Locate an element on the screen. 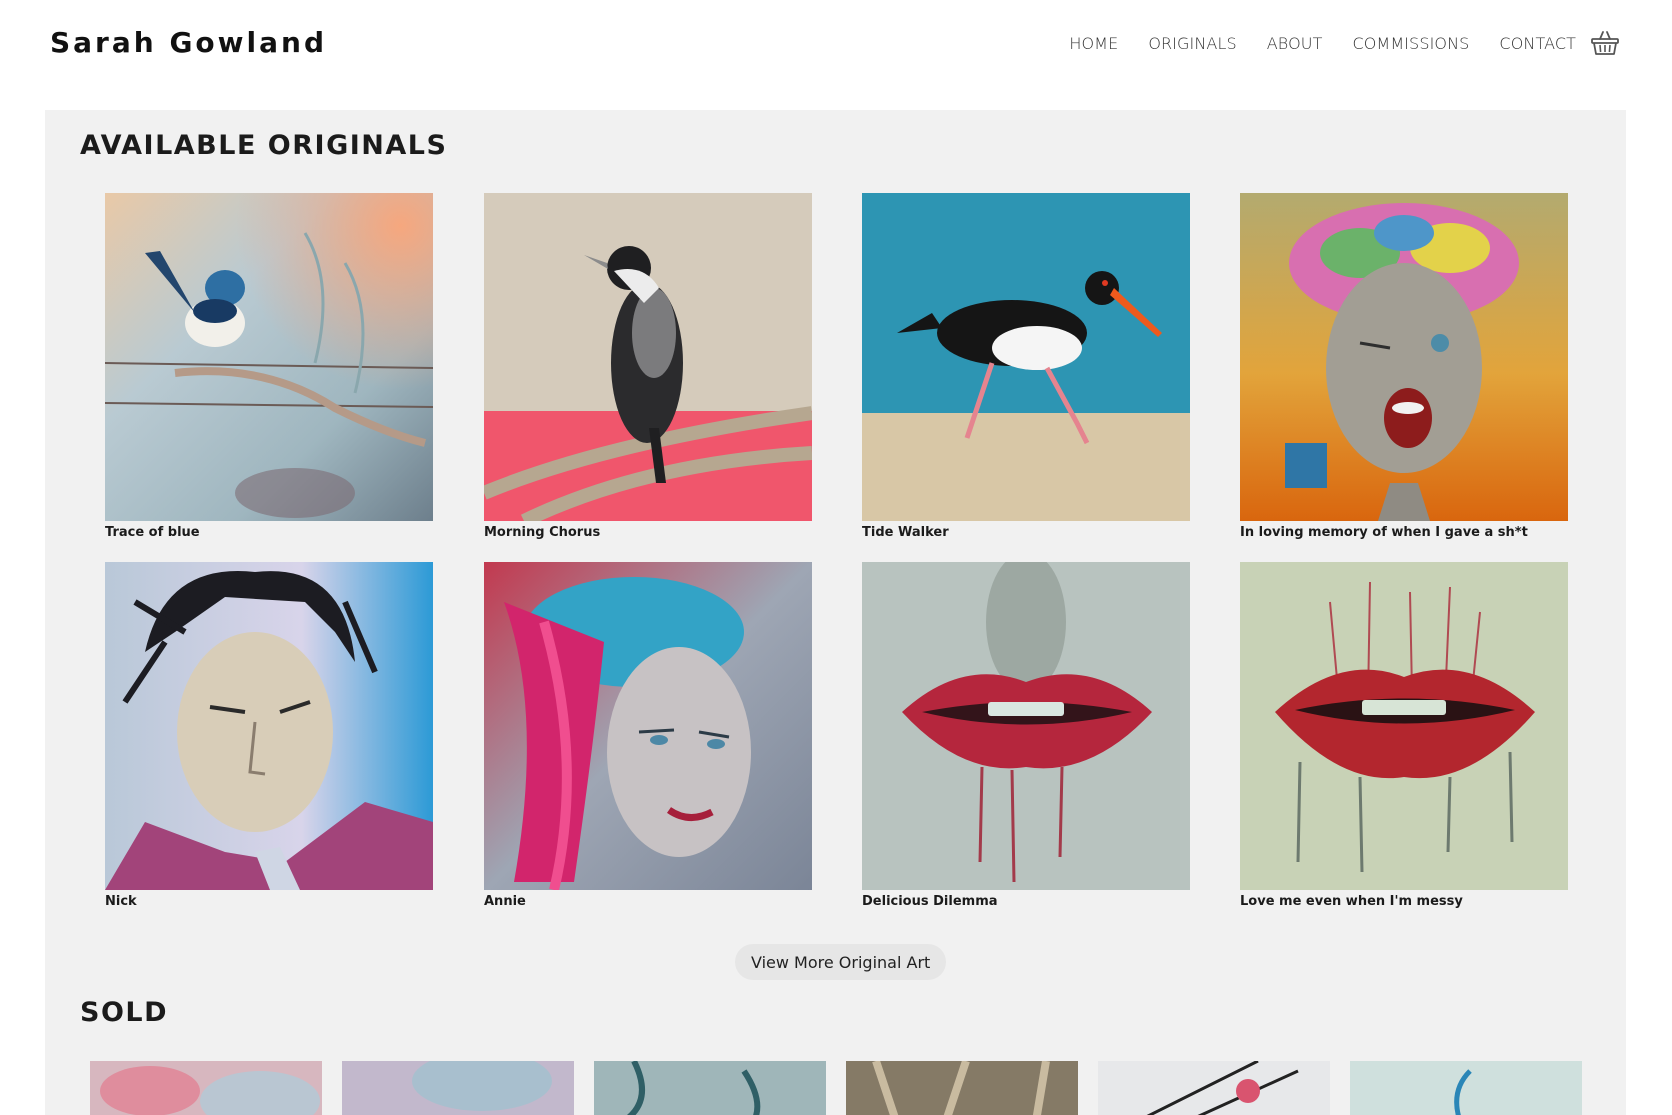 Image resolution: width=1672 pixels, height=1115 pixels. artwork-image-trace-of-blue is located at coordinates (269, 357).